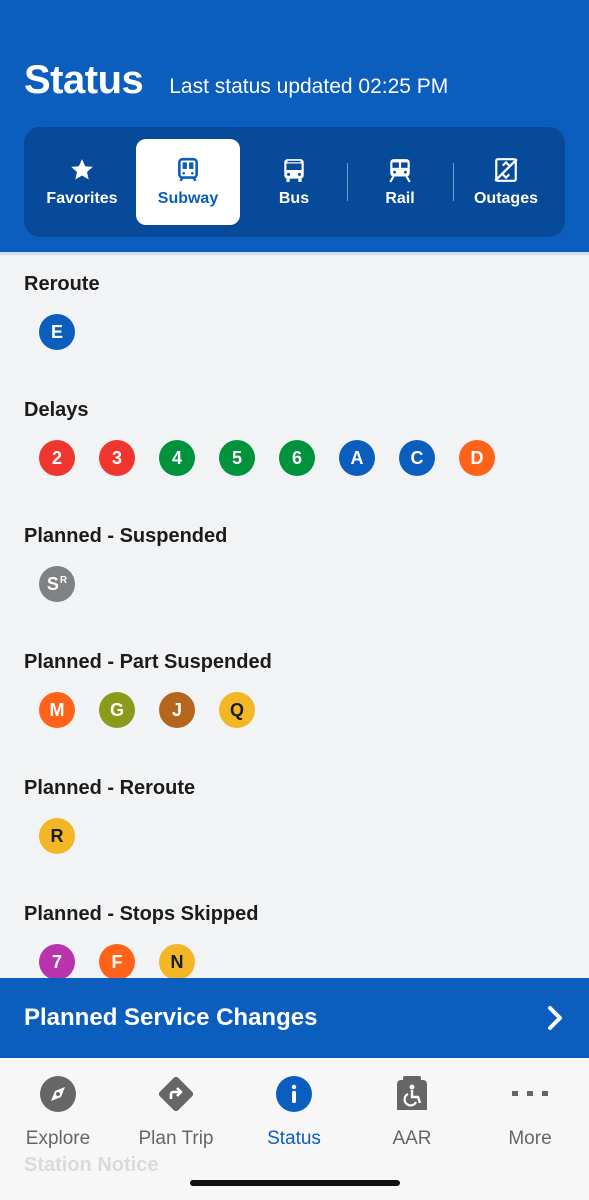 The image size is (589, 1200). I want to click on tab-label: Subway, so click(188, 198).